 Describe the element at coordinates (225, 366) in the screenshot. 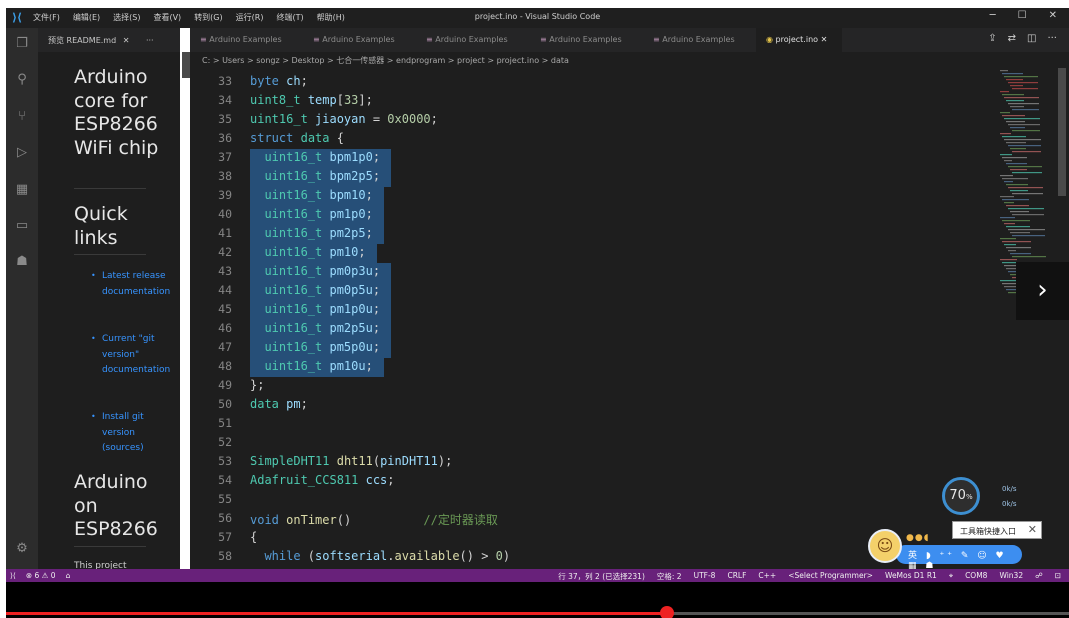

I see `line-number: 48` at that location.